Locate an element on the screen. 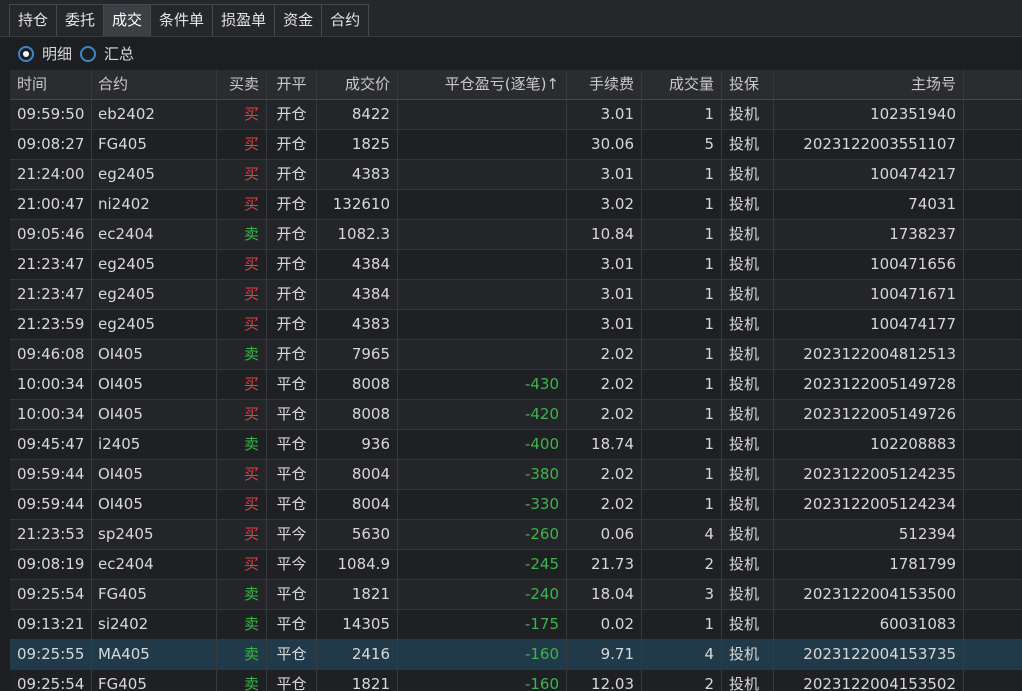 The height and width of the screenshot is (691, 1022). price-cell: 5630 is located at coordinates (357, 534).